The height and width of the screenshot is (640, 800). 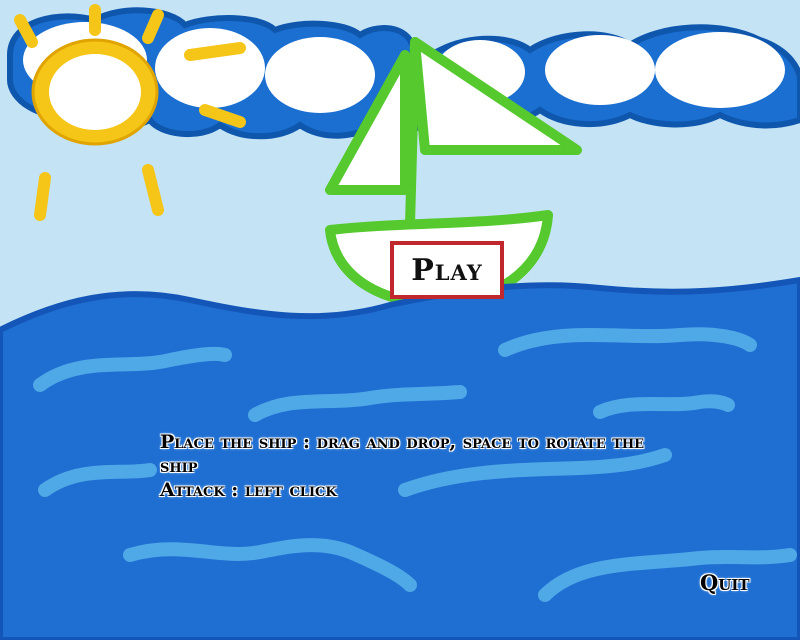 I want to click on play-button: Play, so click(x=447, y=270).